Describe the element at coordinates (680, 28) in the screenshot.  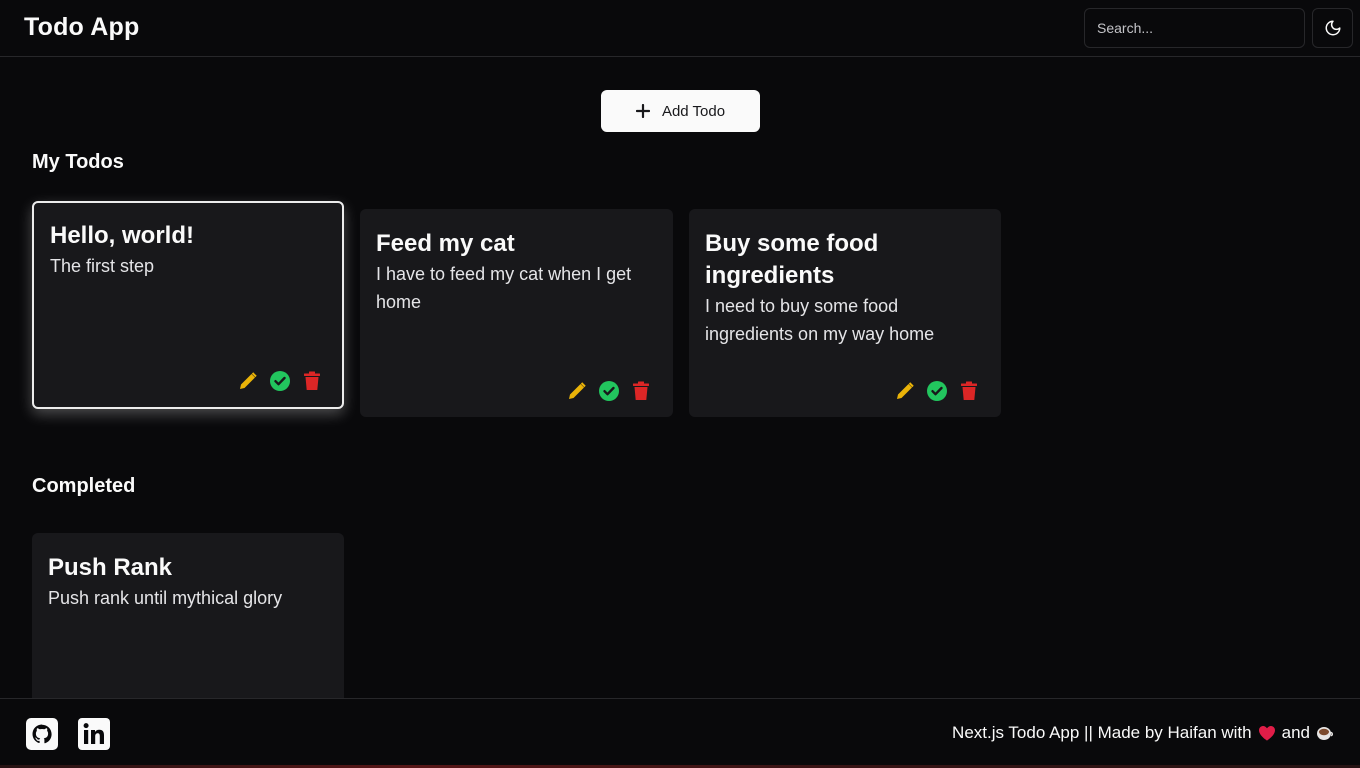
I see `navbar: Todo App` at that location.